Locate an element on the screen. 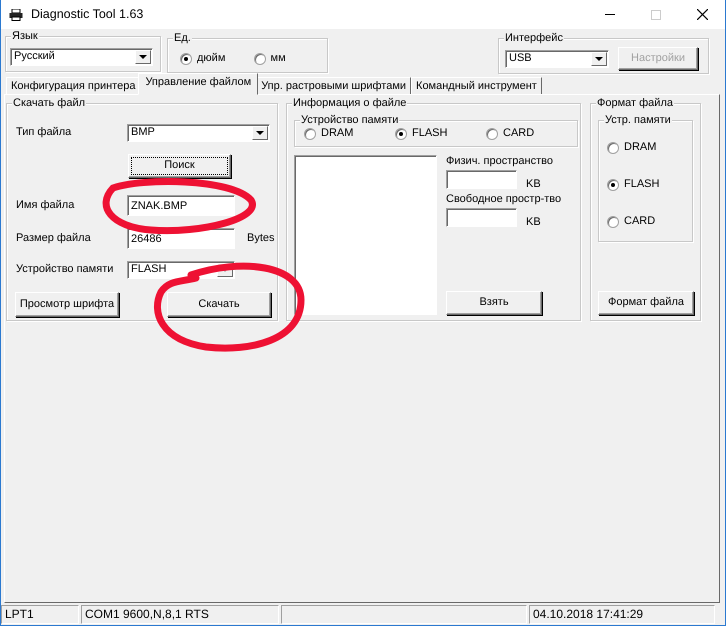 This screenshot has height=626, width=726. dropdown: BMP is located at coordinates (198, 133).